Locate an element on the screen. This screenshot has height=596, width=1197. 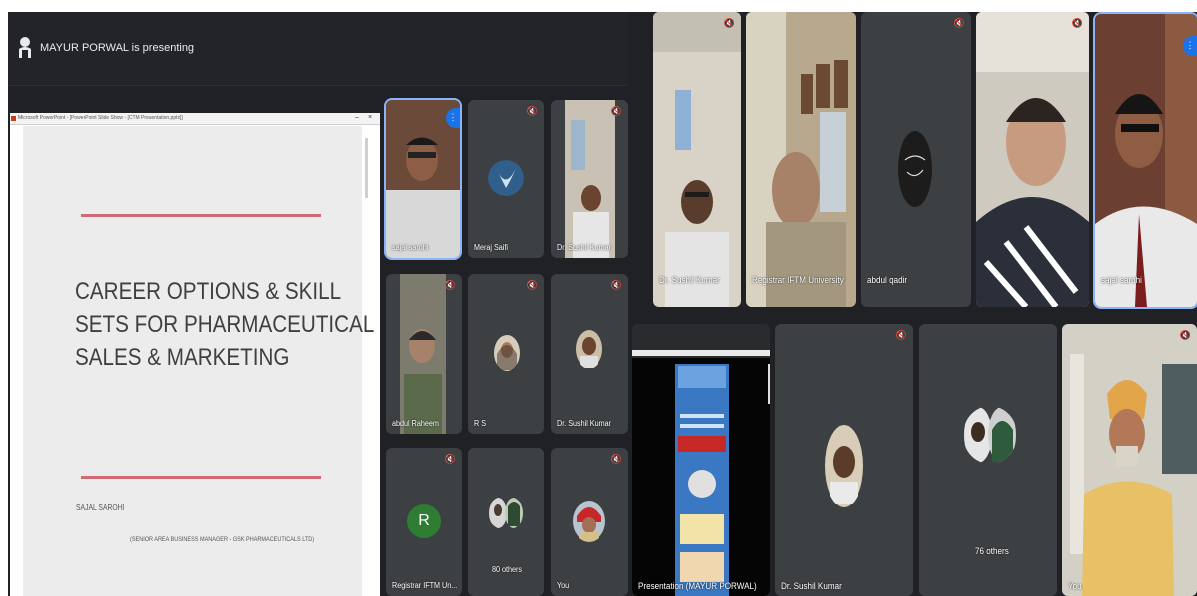
participant-tile: Registrar IFTM University is located at coordinates (801, 159).